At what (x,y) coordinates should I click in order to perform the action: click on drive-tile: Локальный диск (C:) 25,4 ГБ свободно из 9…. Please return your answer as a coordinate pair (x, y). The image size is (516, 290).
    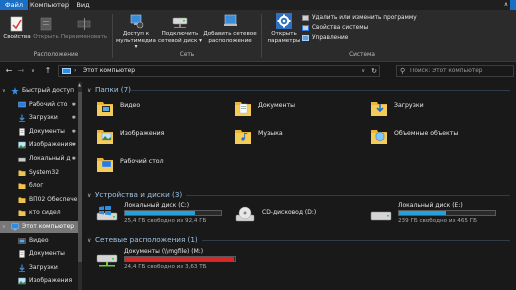
    Looking at the image, I should click on (161, 215).